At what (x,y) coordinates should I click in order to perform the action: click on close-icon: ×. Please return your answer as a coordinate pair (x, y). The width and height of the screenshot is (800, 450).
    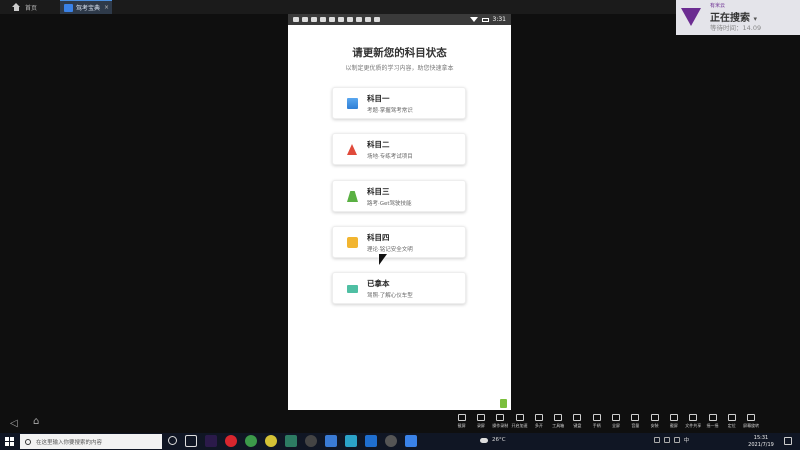
    Looking at the image, I should click on (106, 7).